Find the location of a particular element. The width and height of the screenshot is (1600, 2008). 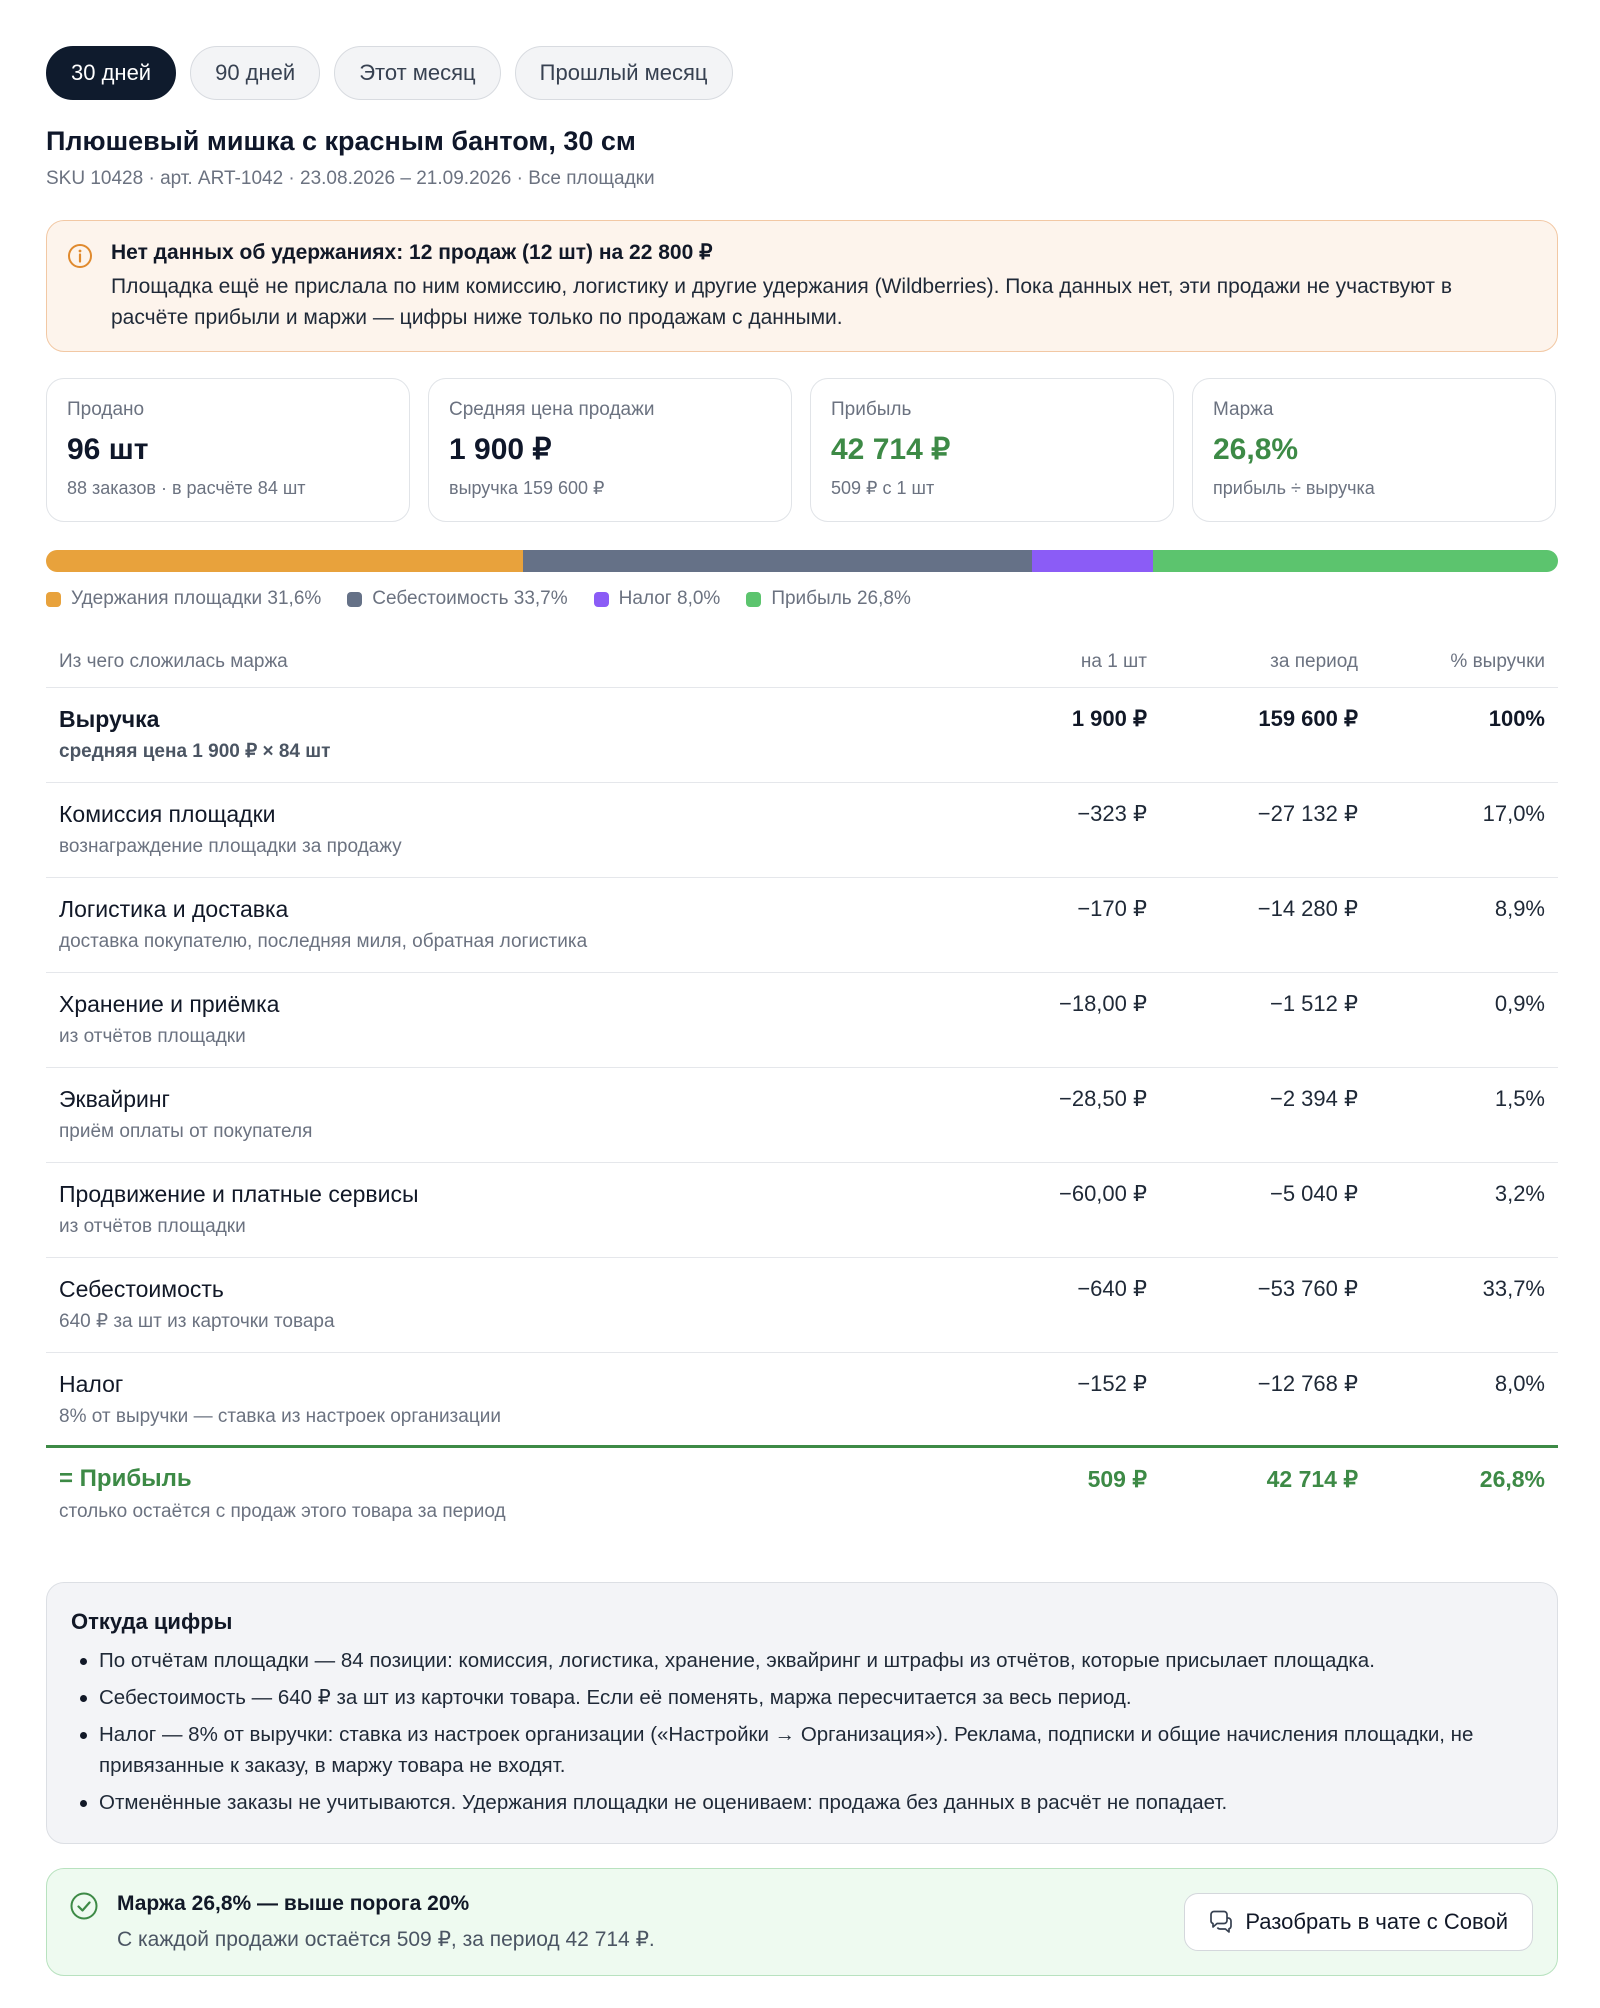

card-sub: 509 ₽ с 1 шт is located at coordinates (883, 488).